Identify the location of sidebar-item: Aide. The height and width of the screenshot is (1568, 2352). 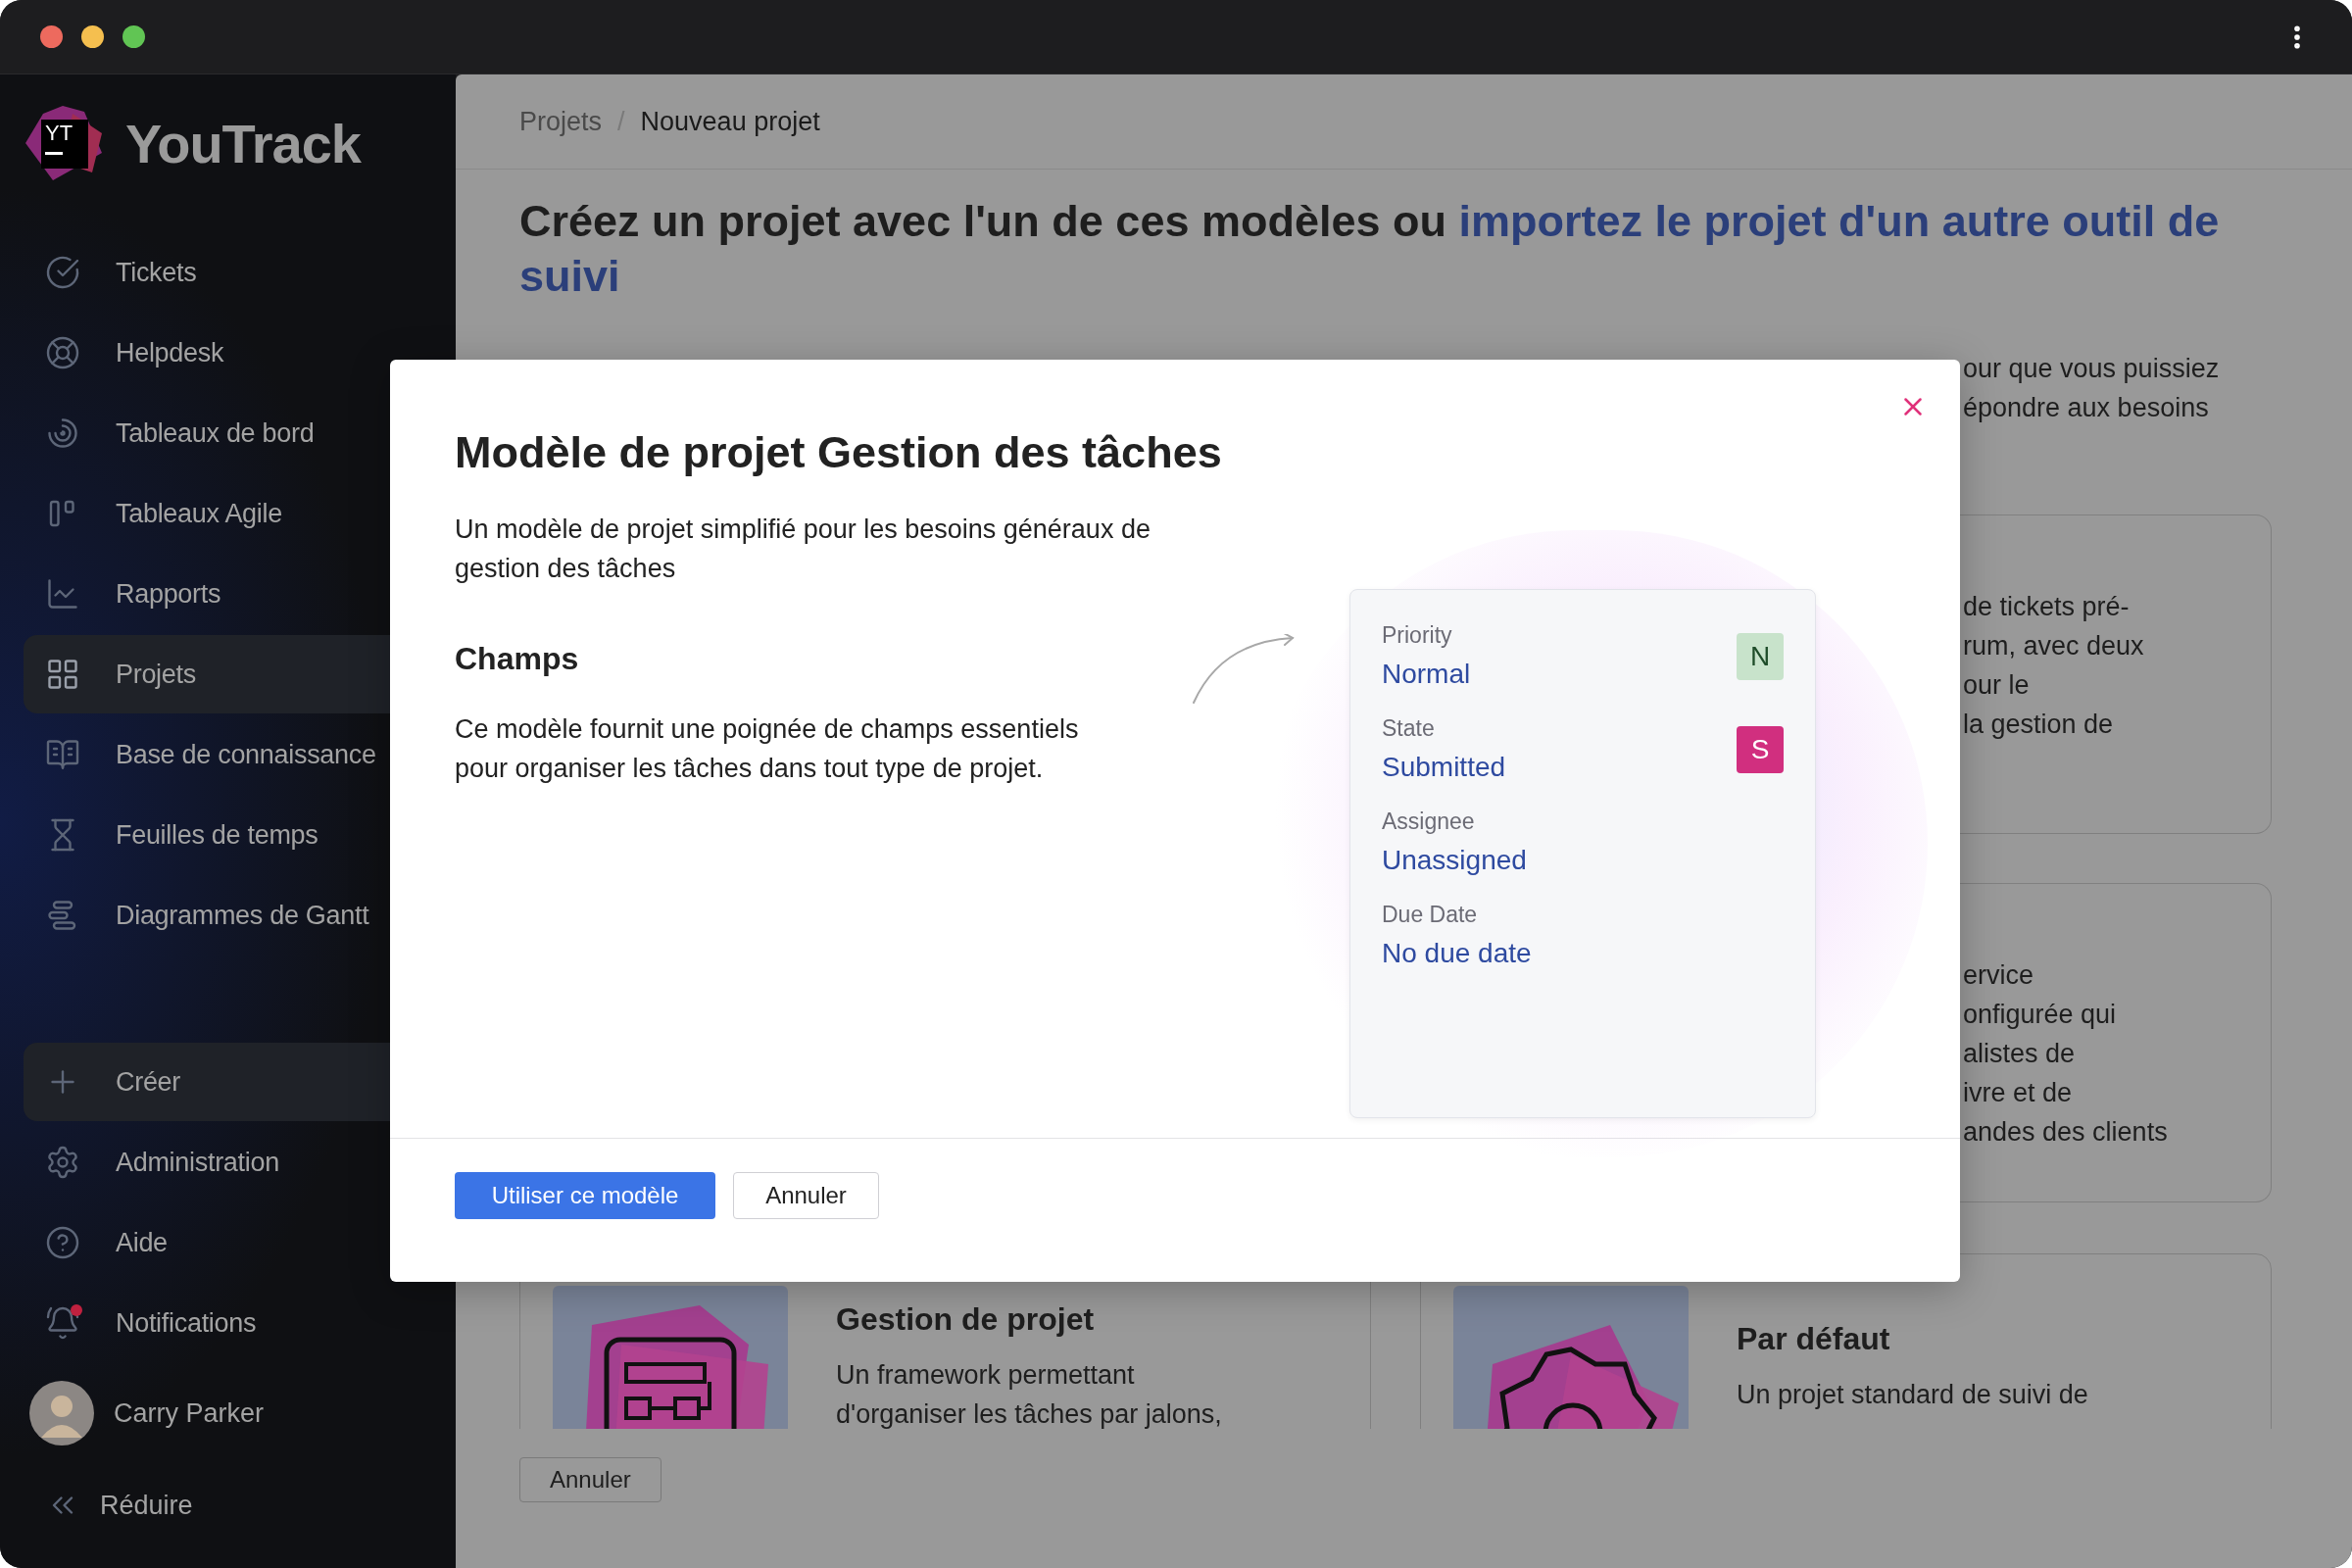
(240, 1242).